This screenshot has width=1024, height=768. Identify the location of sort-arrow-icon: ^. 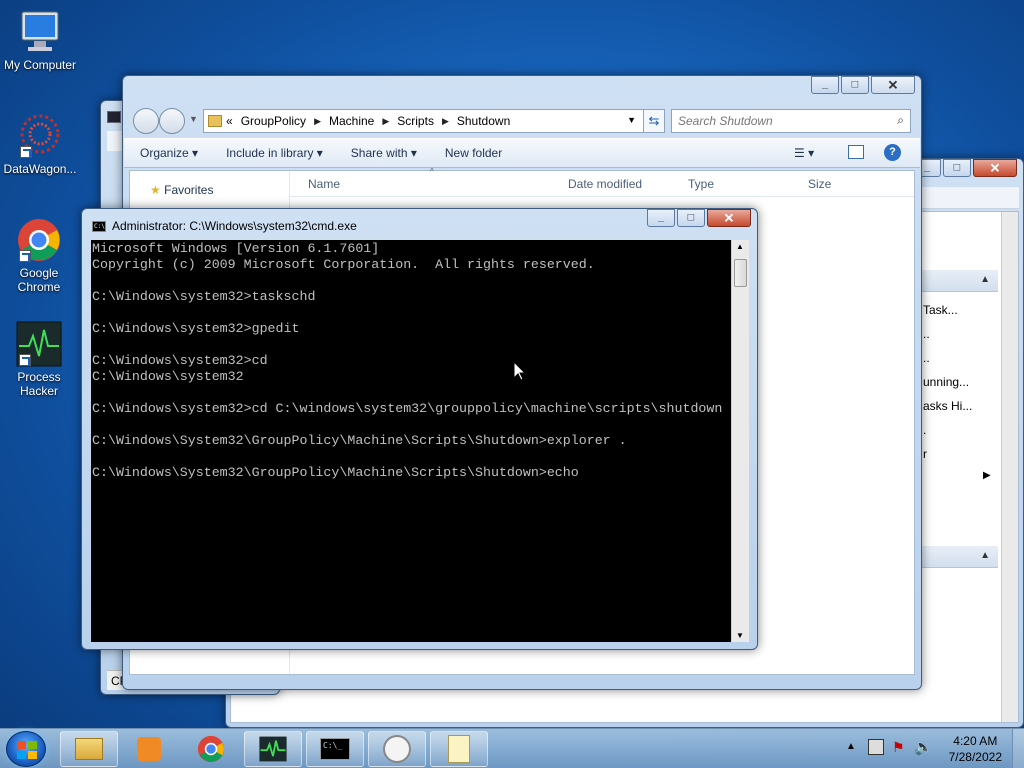
(432, 171).